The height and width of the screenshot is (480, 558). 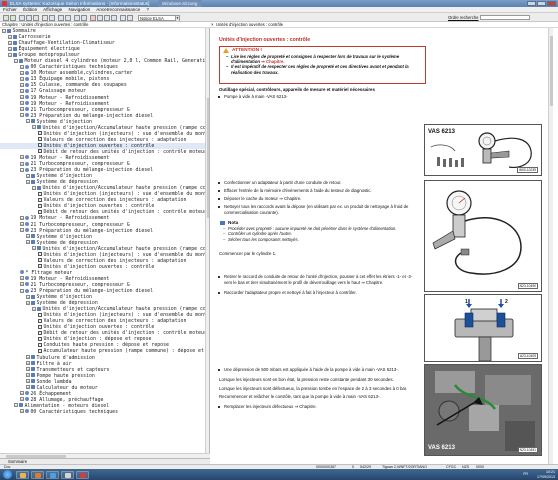 I want to click on forward-arrow-icon, so click(x=13, y=17).